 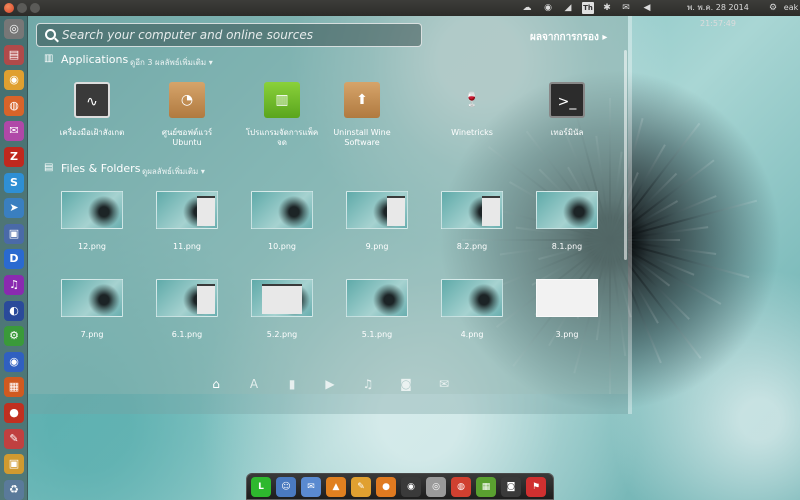 I want to click on search-box, so click(x=229, y=35).